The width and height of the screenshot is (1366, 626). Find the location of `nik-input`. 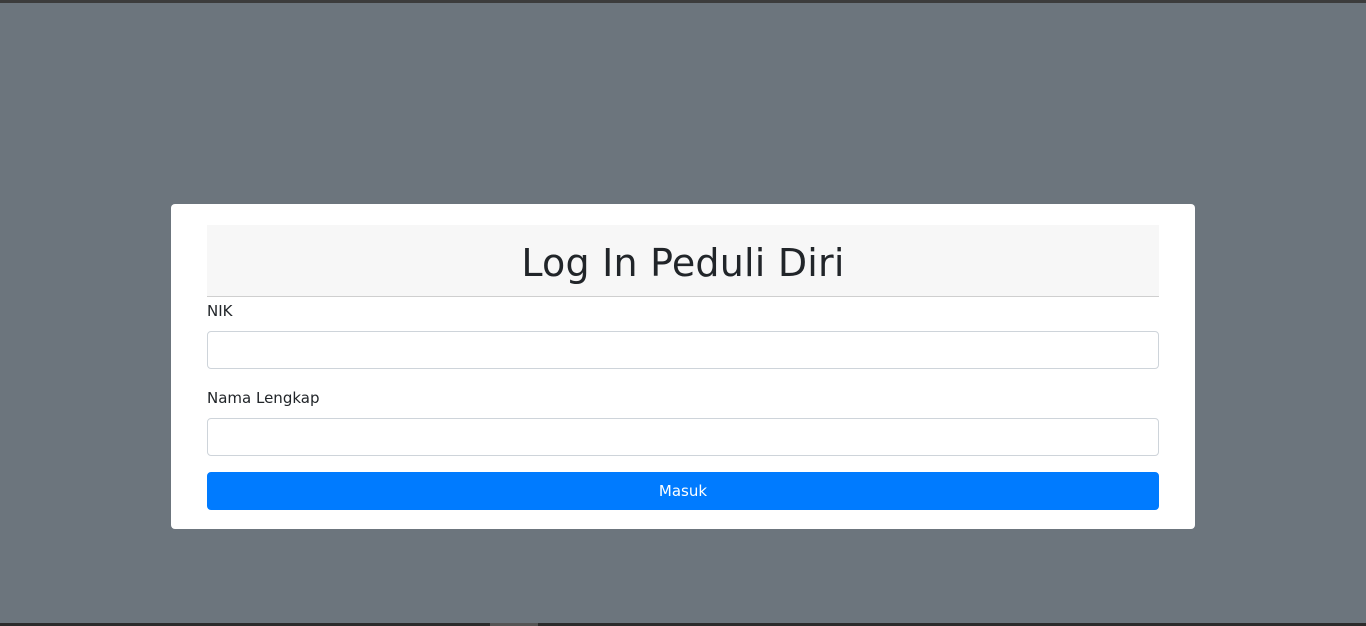

nik-input is located at coordinates (683, 350).